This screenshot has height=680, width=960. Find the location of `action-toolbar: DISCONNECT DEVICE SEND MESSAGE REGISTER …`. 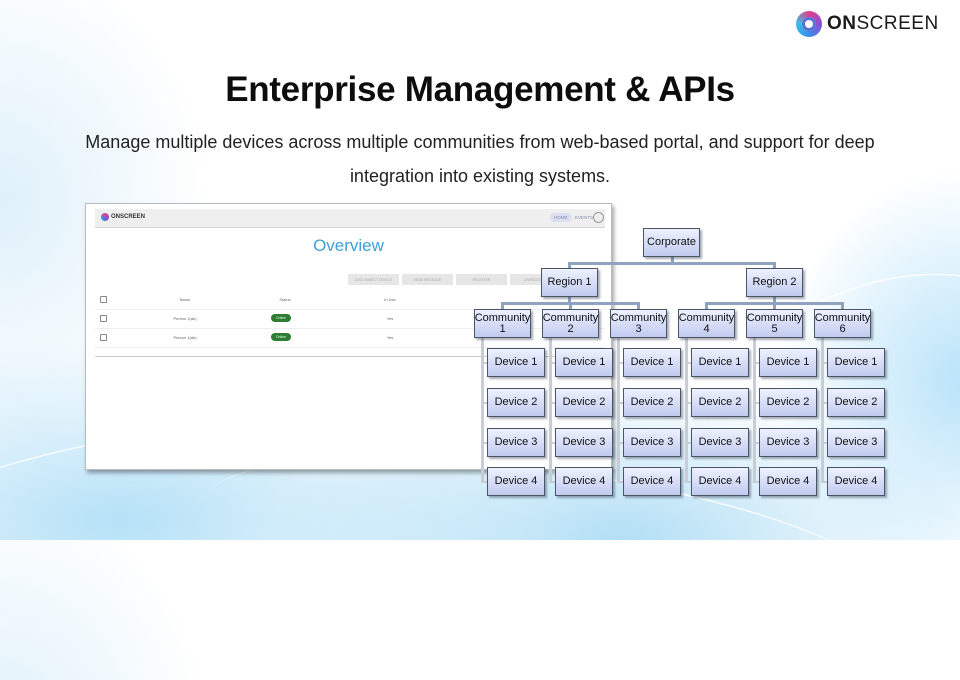

action-toolbar: DISCONNECT DEVICE SEND MESSAGE REGISTER … is located at coordinates (454, 279).